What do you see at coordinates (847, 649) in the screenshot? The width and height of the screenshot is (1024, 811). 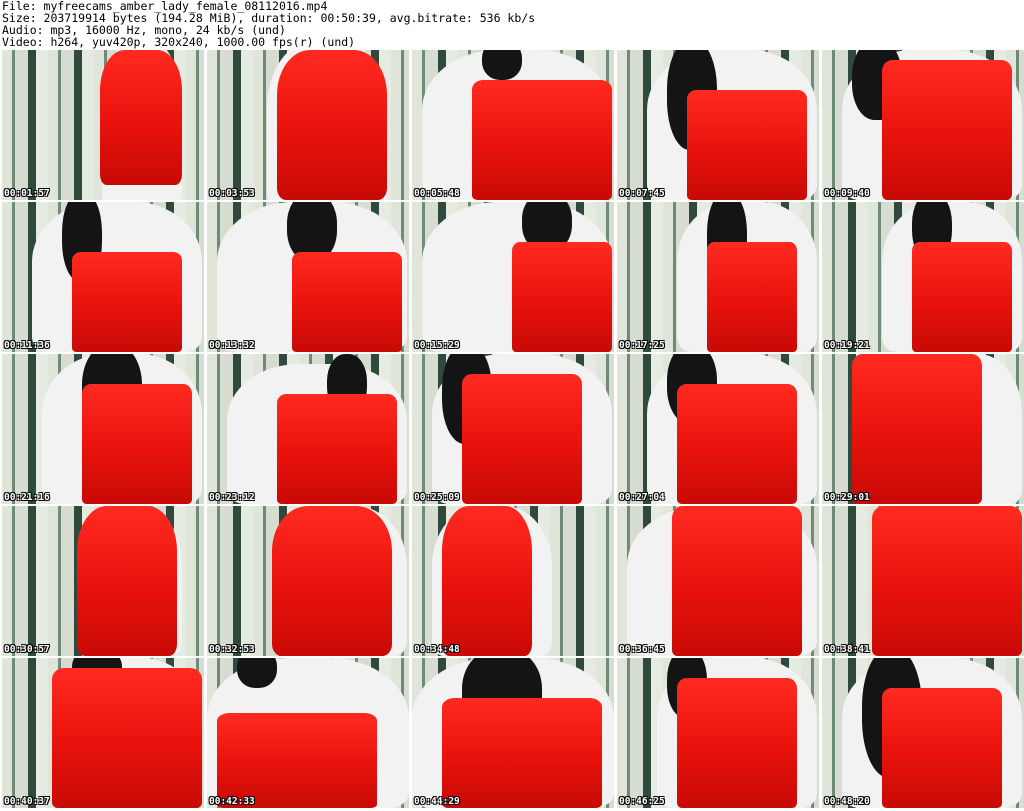 I see `timestamp-label: 00:38:41` at bounding box center [847, 649].